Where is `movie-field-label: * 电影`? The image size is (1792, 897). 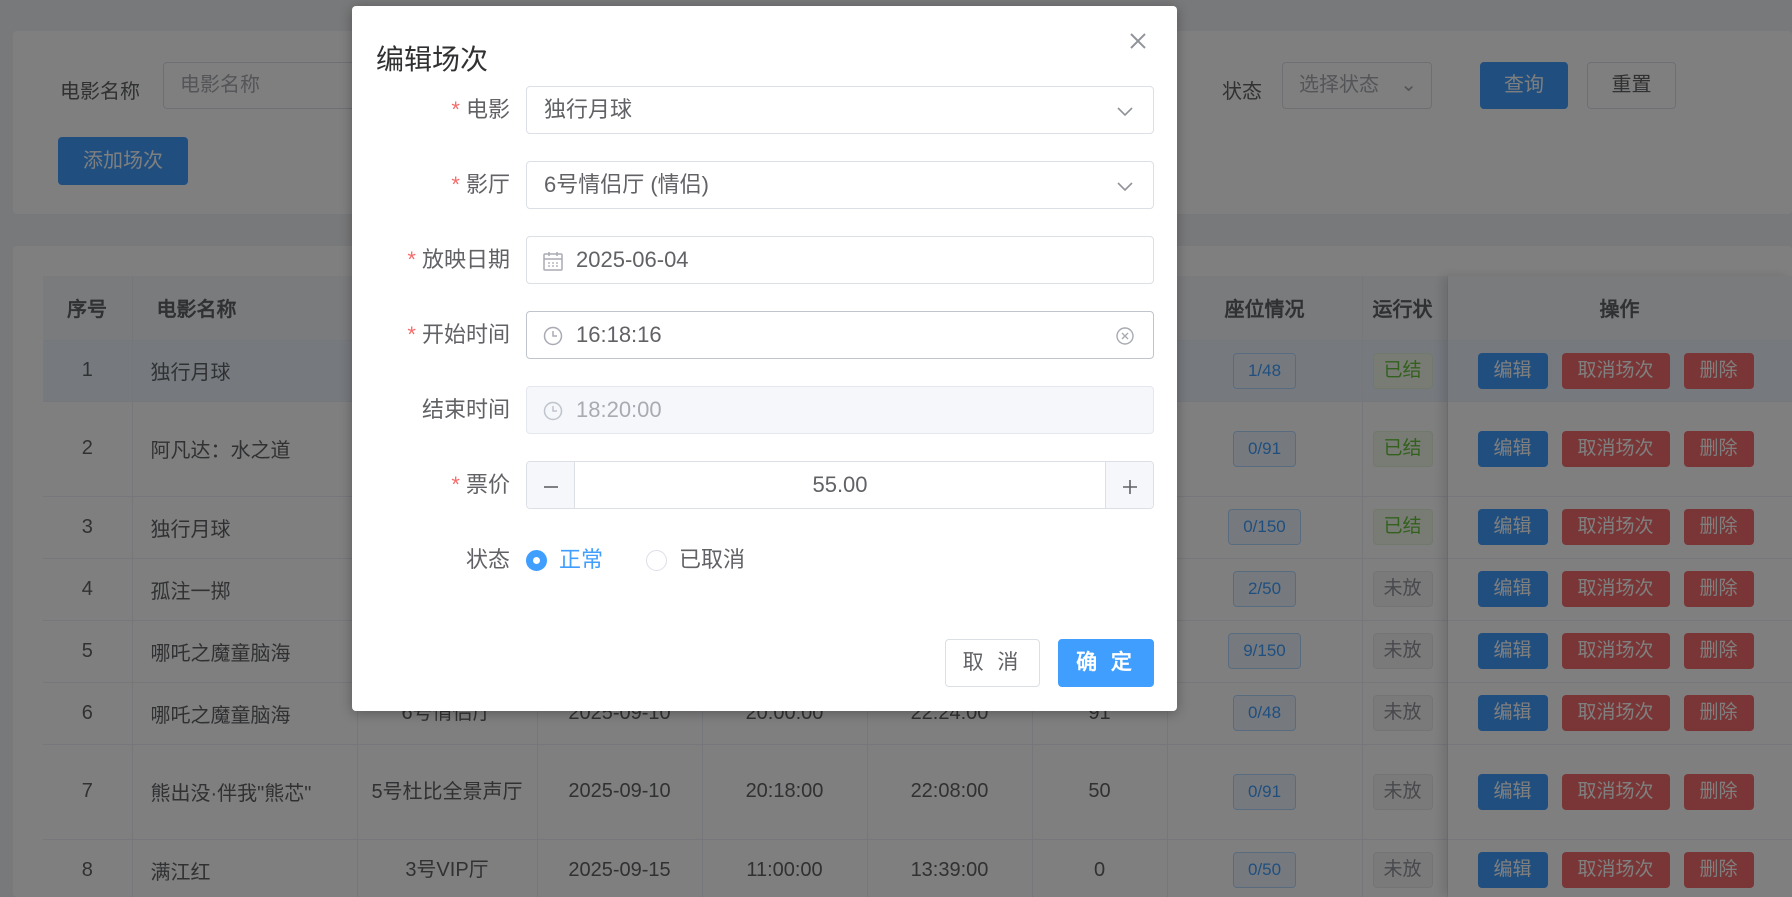
movie-field-label: * 电影 is located at coordinates (480, 110).